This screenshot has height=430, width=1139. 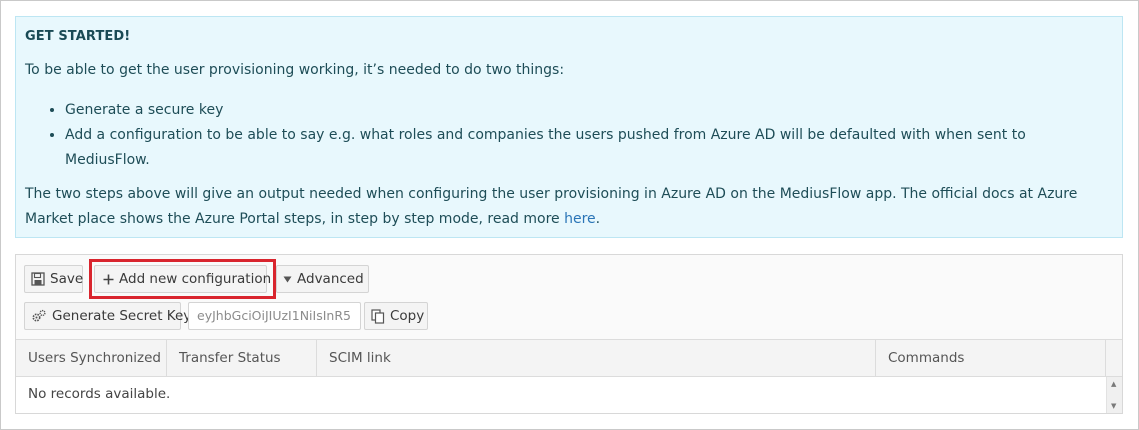 I want to click on save-icon, so click(x=38, y=279).